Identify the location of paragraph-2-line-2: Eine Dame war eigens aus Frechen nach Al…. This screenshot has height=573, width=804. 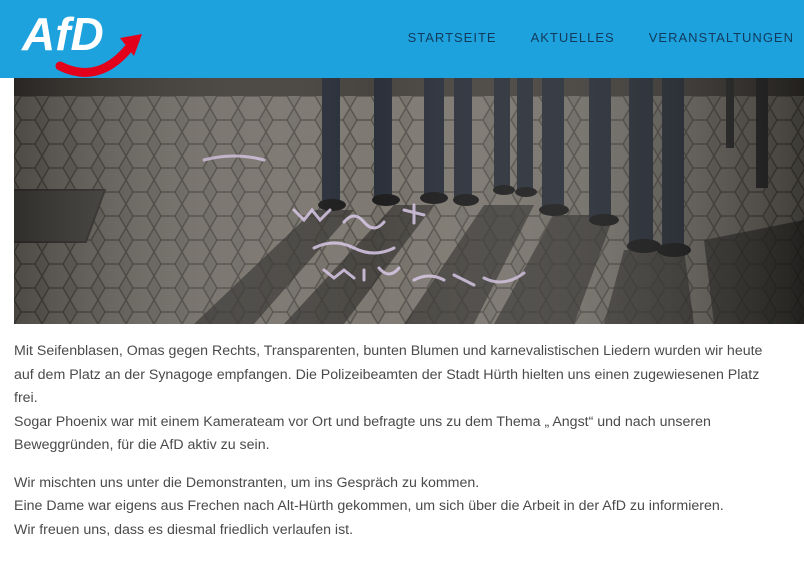
(369, 506).